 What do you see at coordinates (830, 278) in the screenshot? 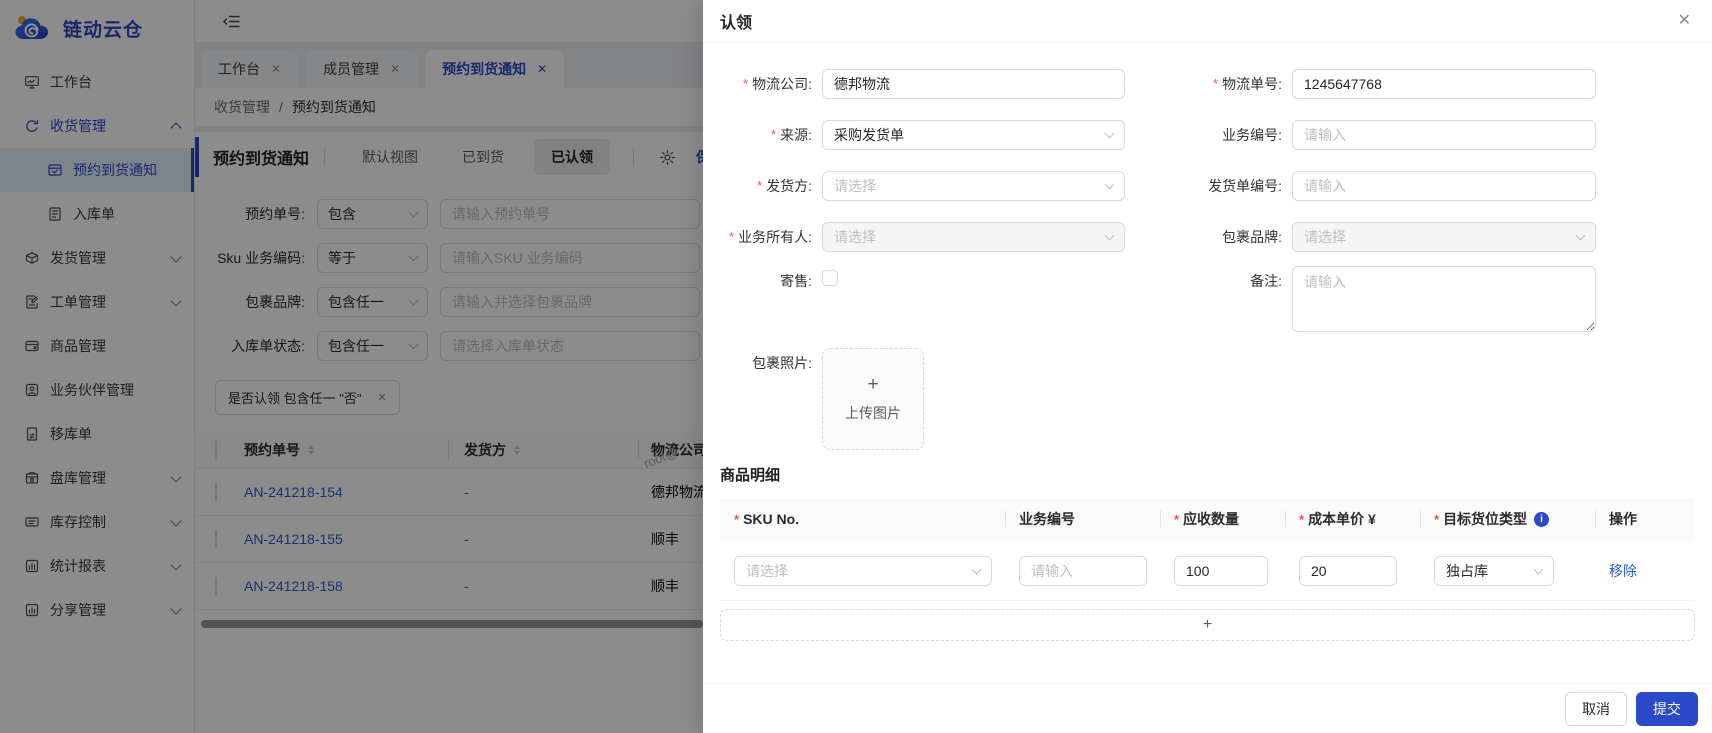
I see `consignment-checkbox` at bounding box center [830, 278].